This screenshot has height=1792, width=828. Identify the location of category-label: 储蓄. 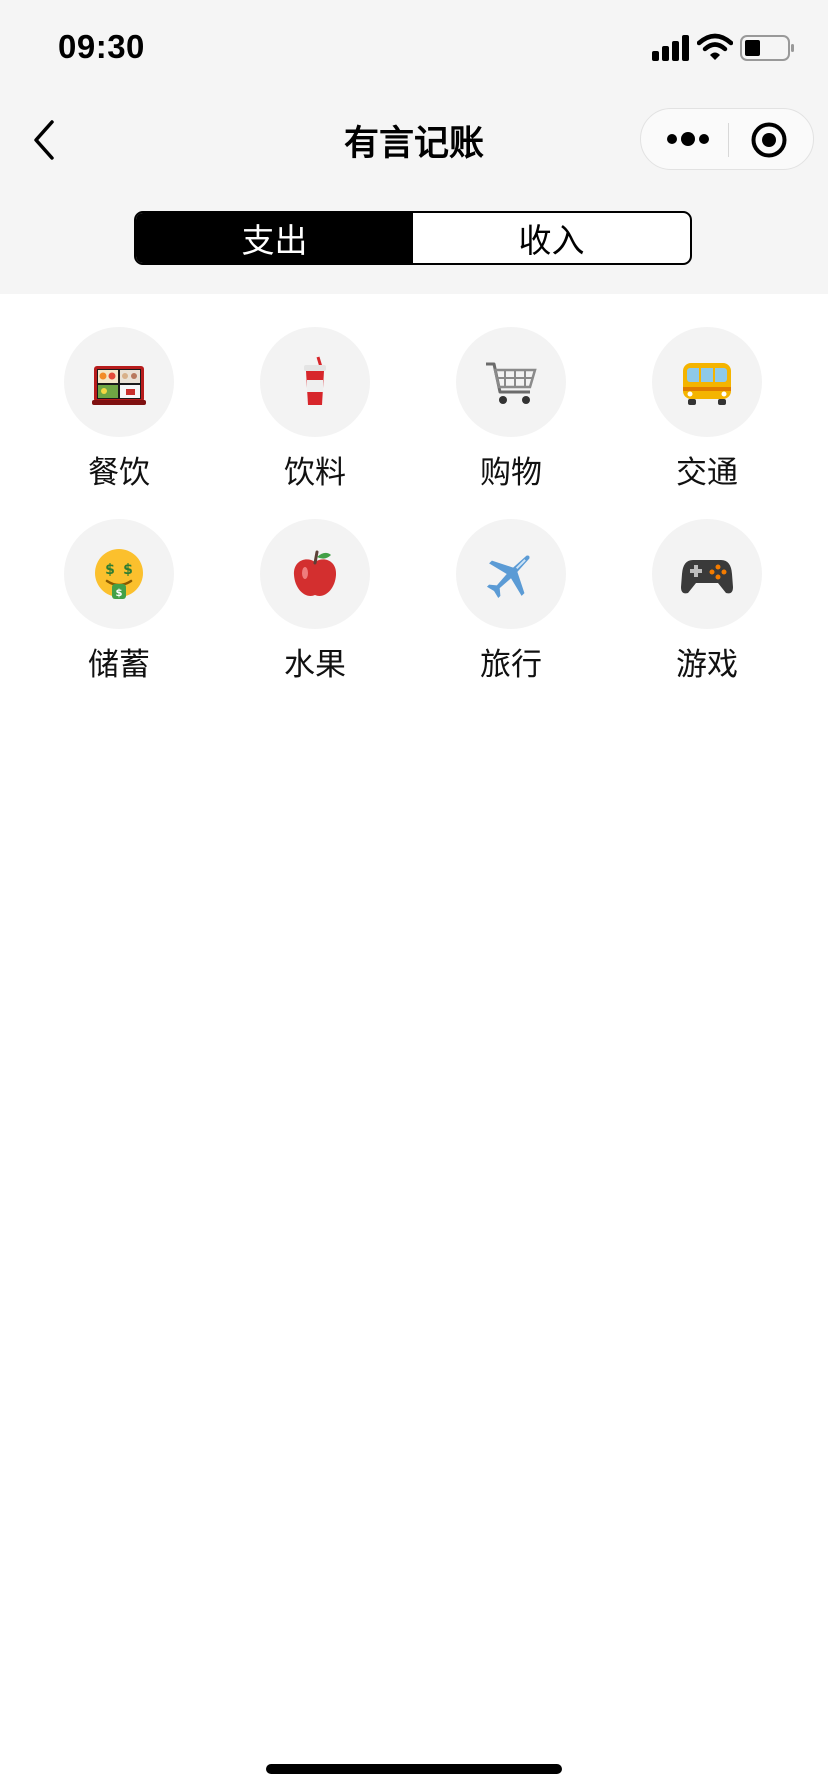
(119, 665).